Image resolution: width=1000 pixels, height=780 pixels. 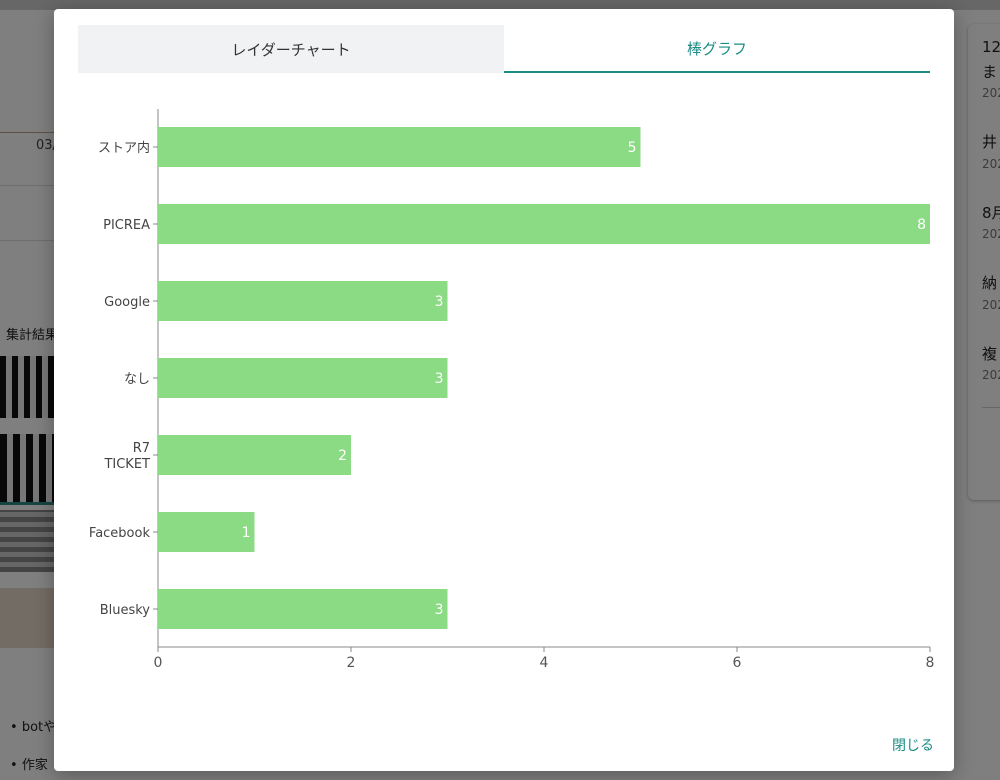 What do you see at coordinates (126, 456) in the screenshot?
I see `category-label: R7 TICKET` at bounding box center [126, 456].